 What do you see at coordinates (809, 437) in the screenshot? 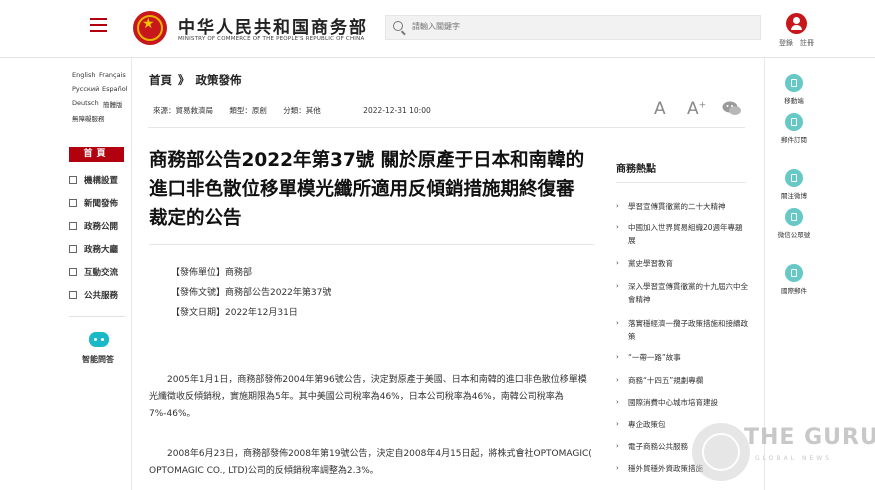
I see `watermark-brand: THE GURU` at bounding box center [809, 437].